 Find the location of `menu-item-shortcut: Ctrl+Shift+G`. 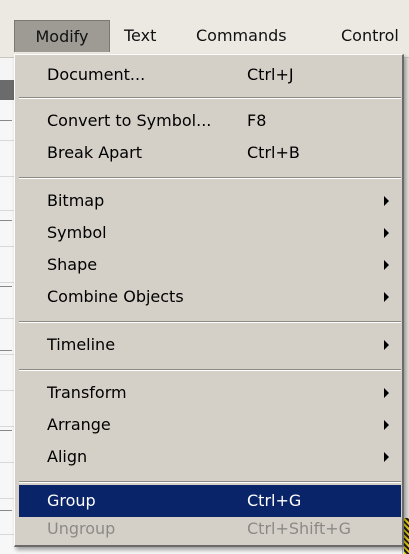

menu-item-shortcut: Ctrl+Shift+G is located at coordinates (299, 528).